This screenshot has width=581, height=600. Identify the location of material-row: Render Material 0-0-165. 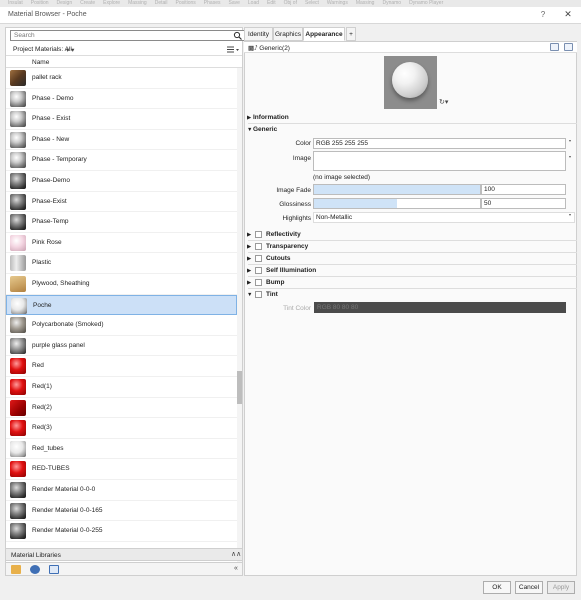
(121, 511).